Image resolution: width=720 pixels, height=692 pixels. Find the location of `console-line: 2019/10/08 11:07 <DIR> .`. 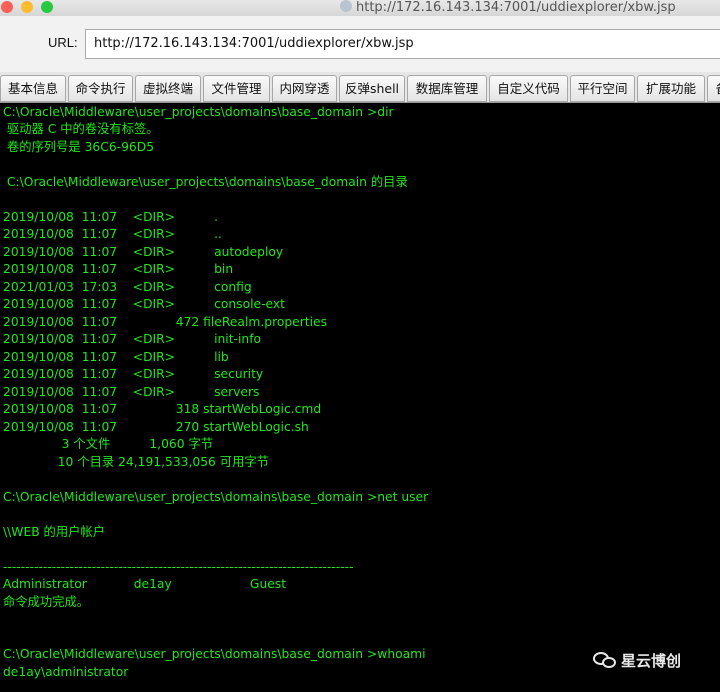

console-line: 2019/10/08 11:07 <DIR> . is located at coordinates (111, 217).